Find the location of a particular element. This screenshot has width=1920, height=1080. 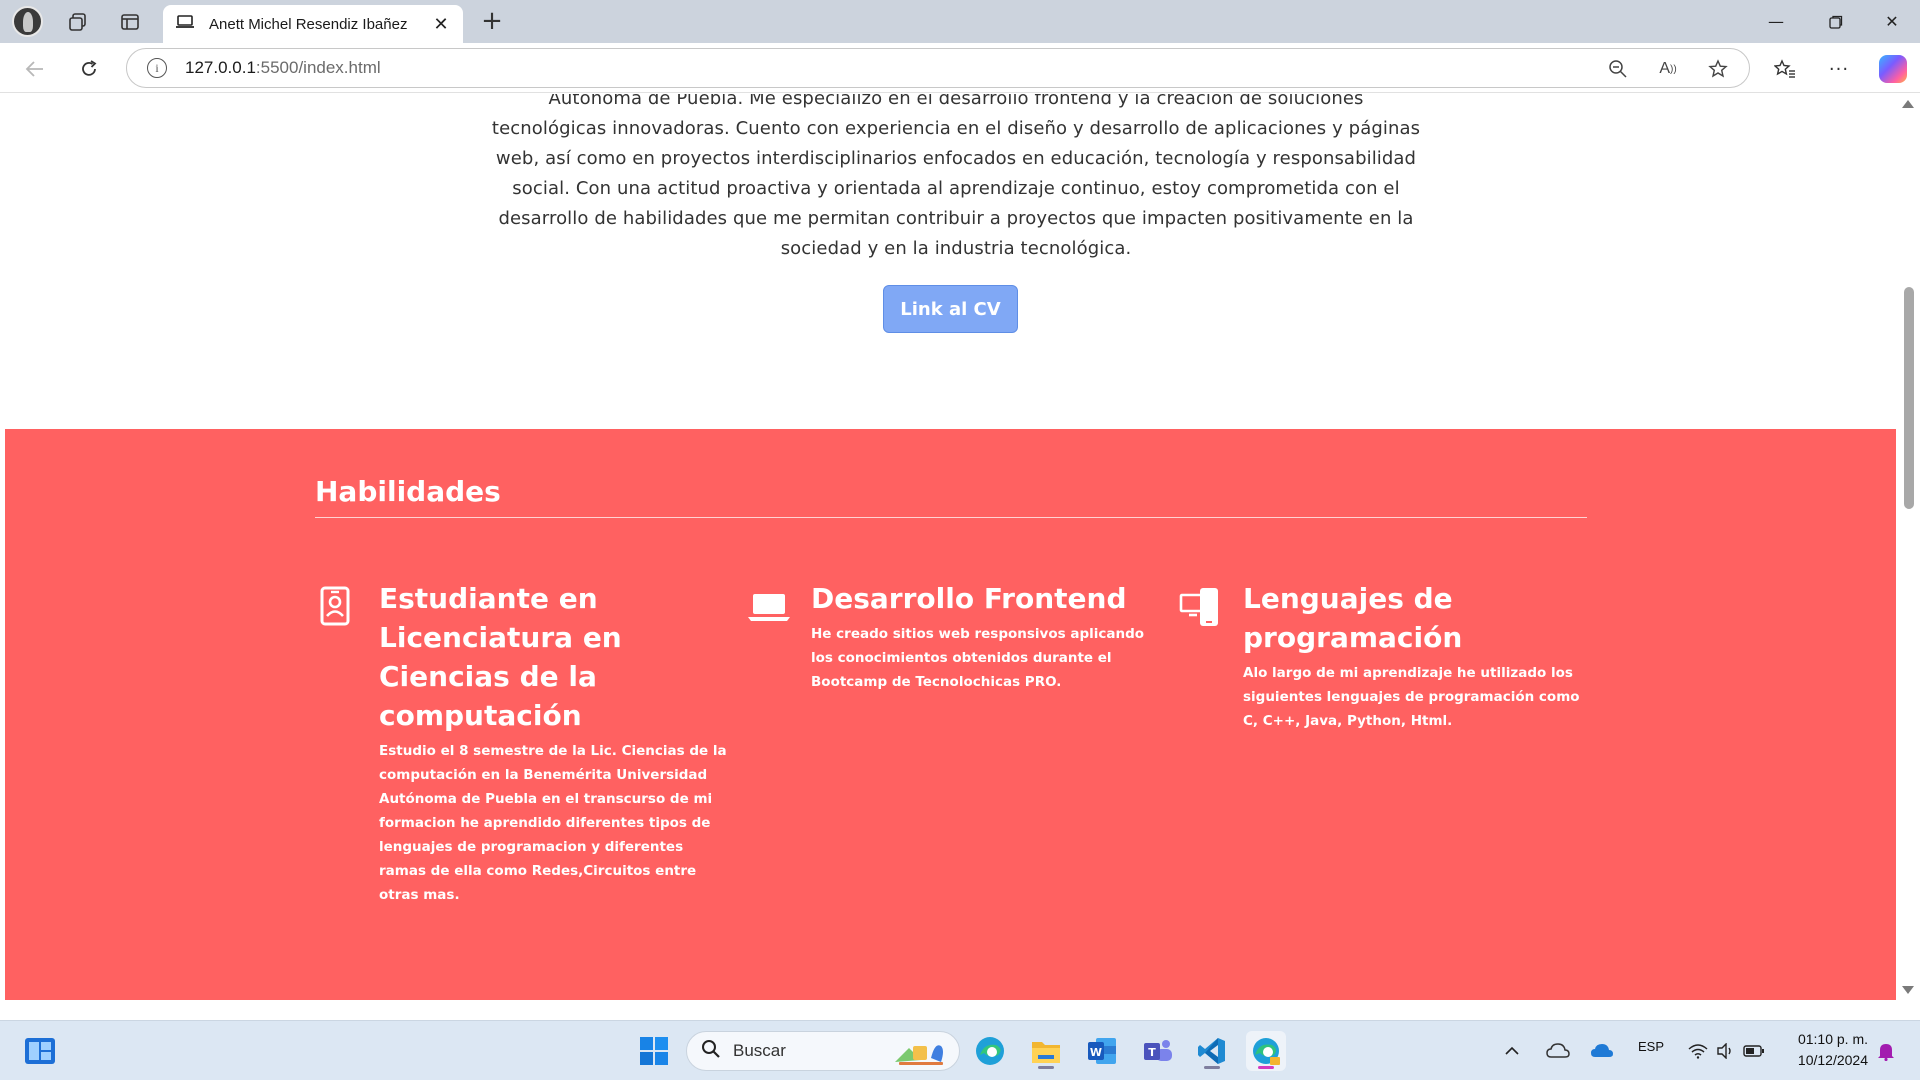

scrollbar-thumb is located at coordinates (1909, 398).